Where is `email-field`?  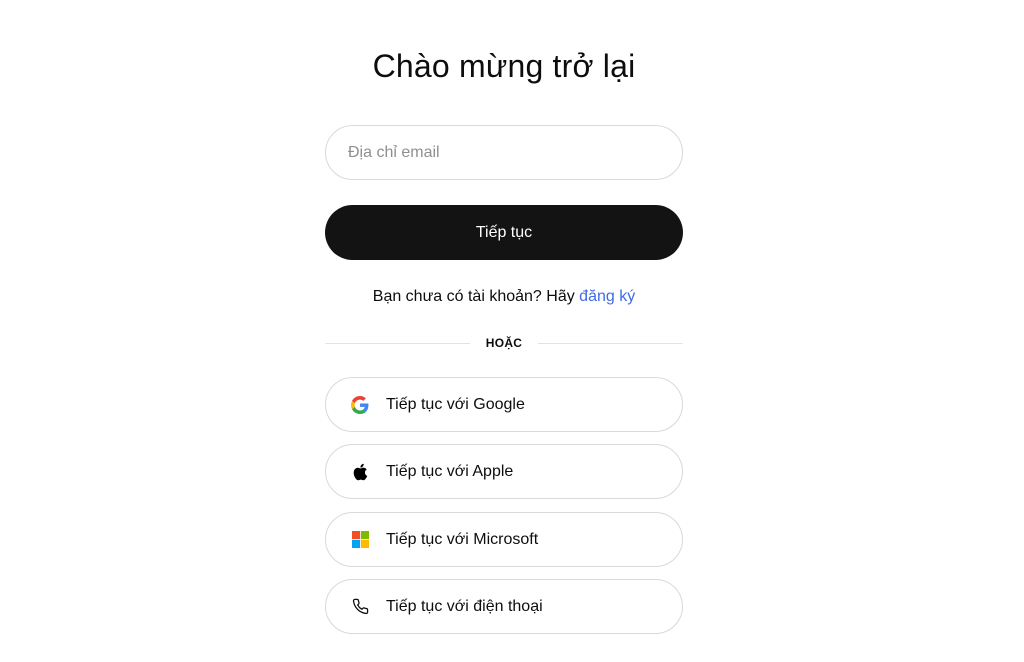
email-field is located at coordinates (504, 152).